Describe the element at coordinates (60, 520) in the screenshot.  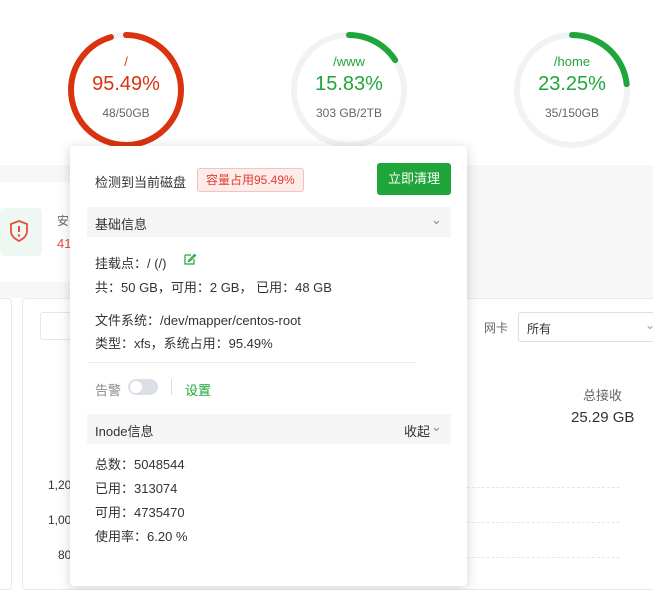
I see `y-tick-label: 1,00` at that location.